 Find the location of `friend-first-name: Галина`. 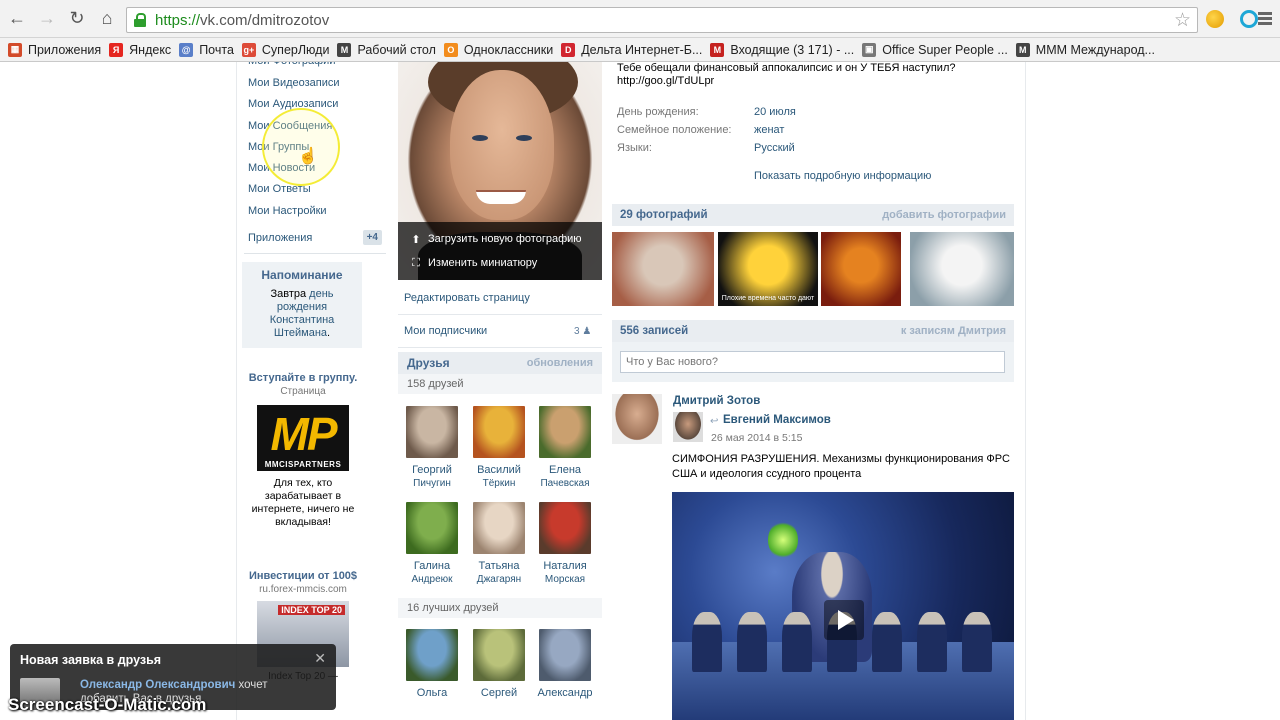

friend-first-name: Галина is located at coordinates (432, 566).